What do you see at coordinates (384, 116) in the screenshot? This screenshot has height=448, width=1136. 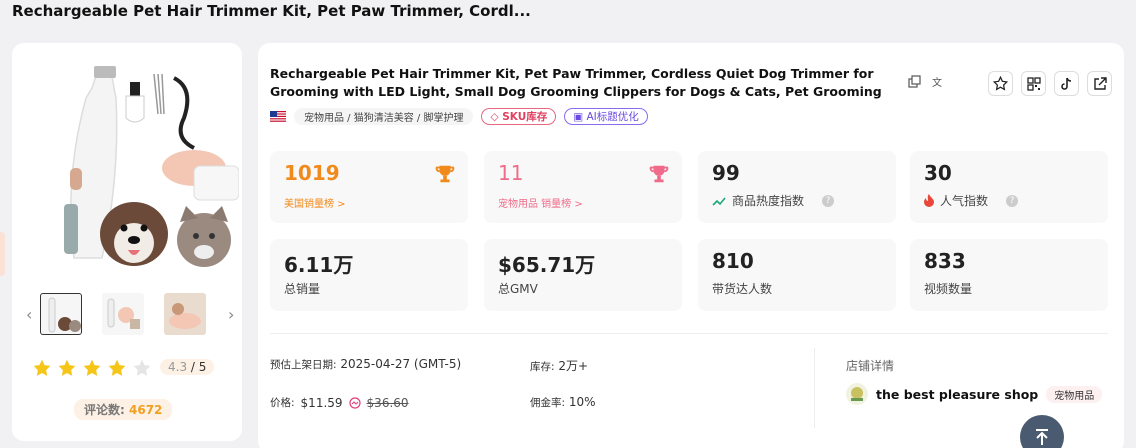 I see `category-path: 宠物用品 / 猫狗清洁美容 / 脚掌护理` at bounding box center [384, 116].